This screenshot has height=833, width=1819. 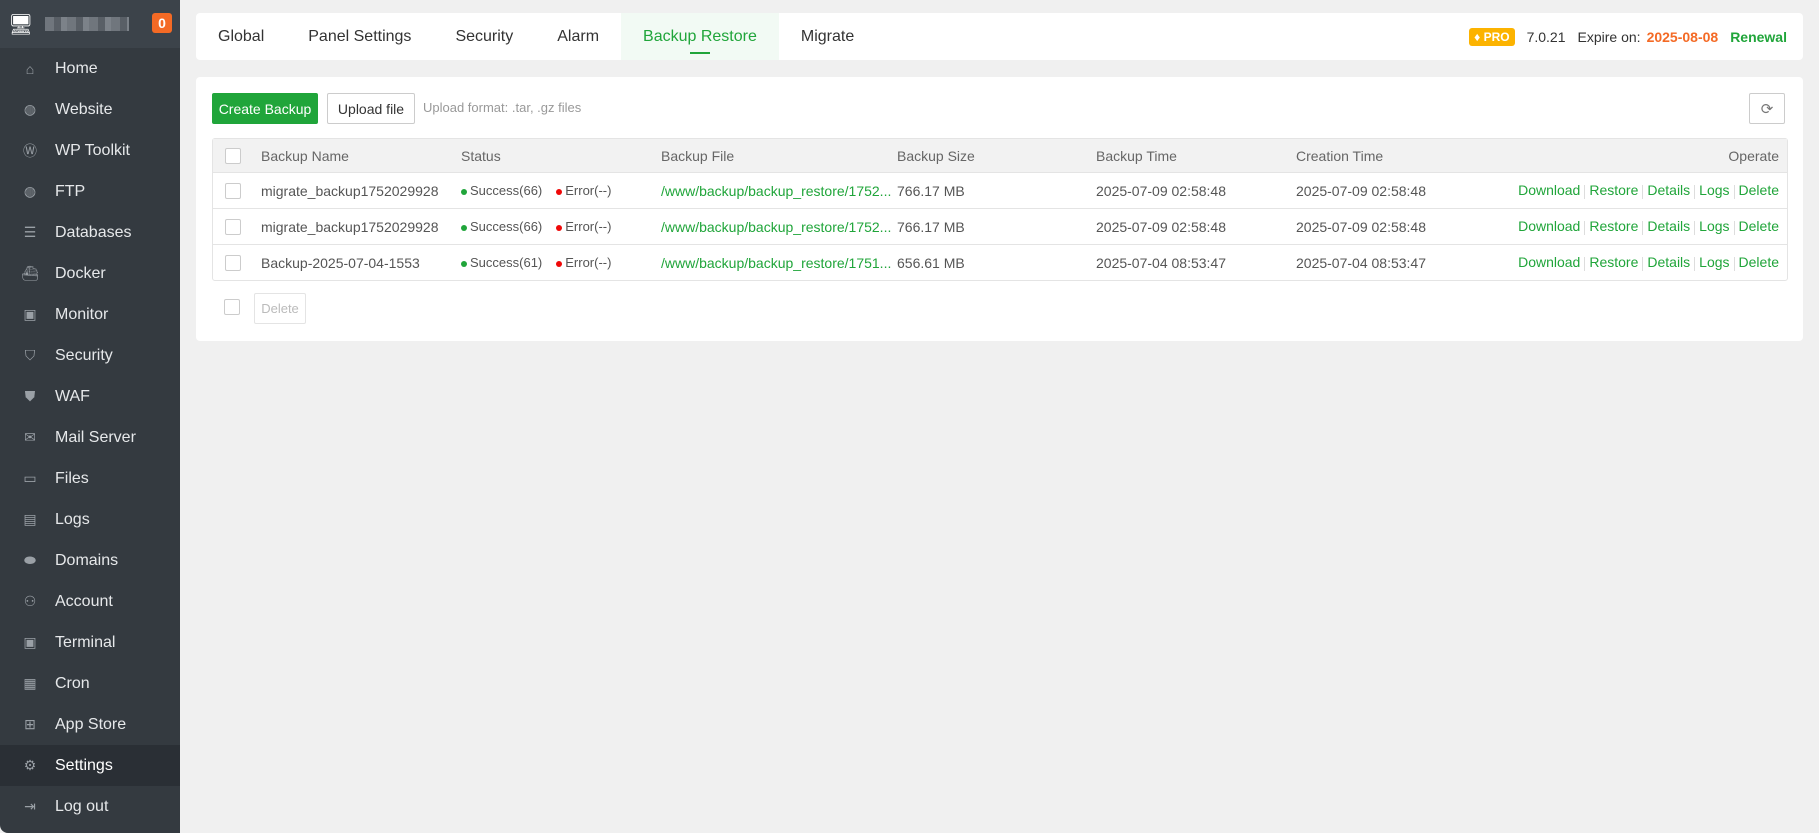 I want to click on gear-icon: ⚙, so click(x=30, y=765).